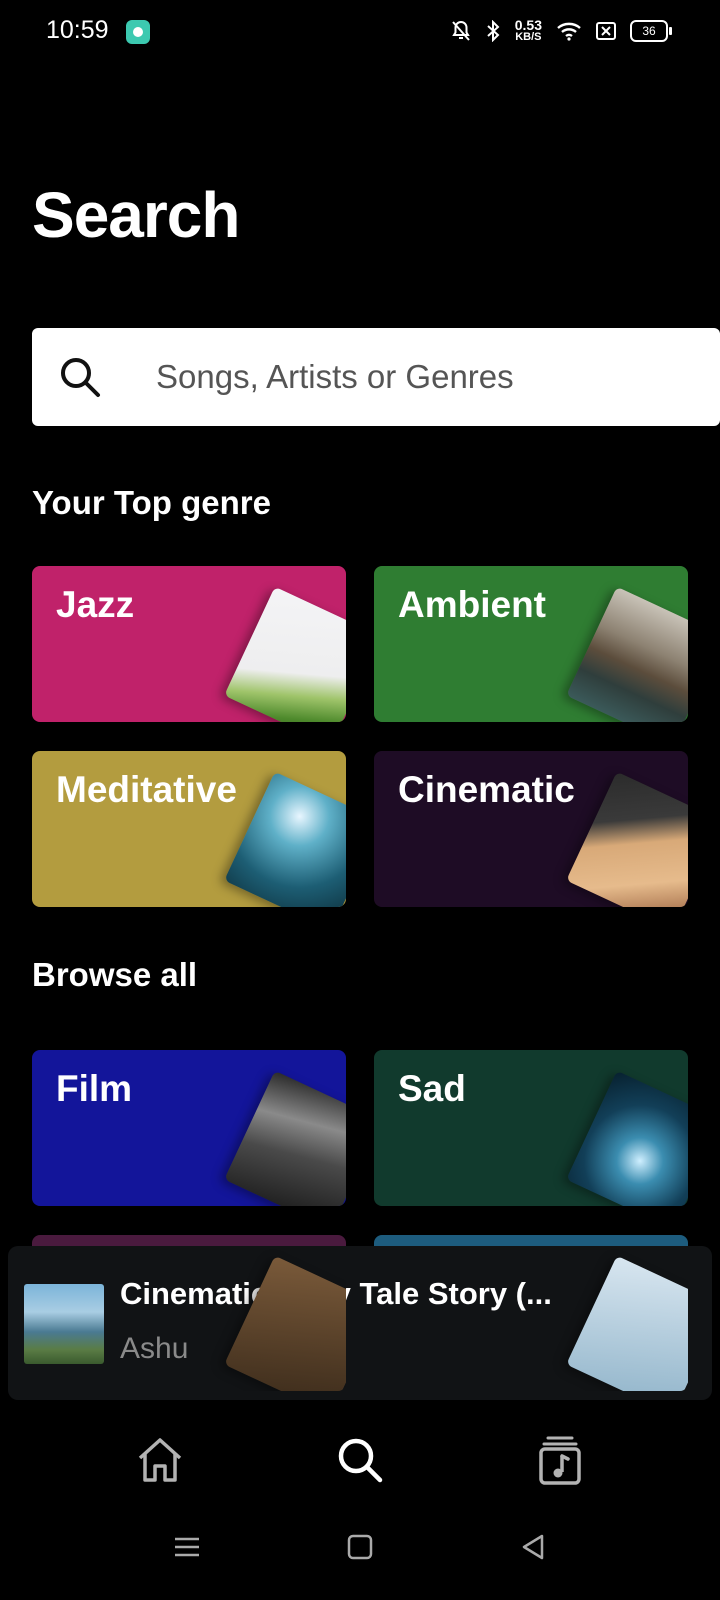 The image size is (720, 1600). What do you see at coordinates (528, 25) in the screenshot?
I see `net-speed-value: 0.53` at bounding box center [528, 25].